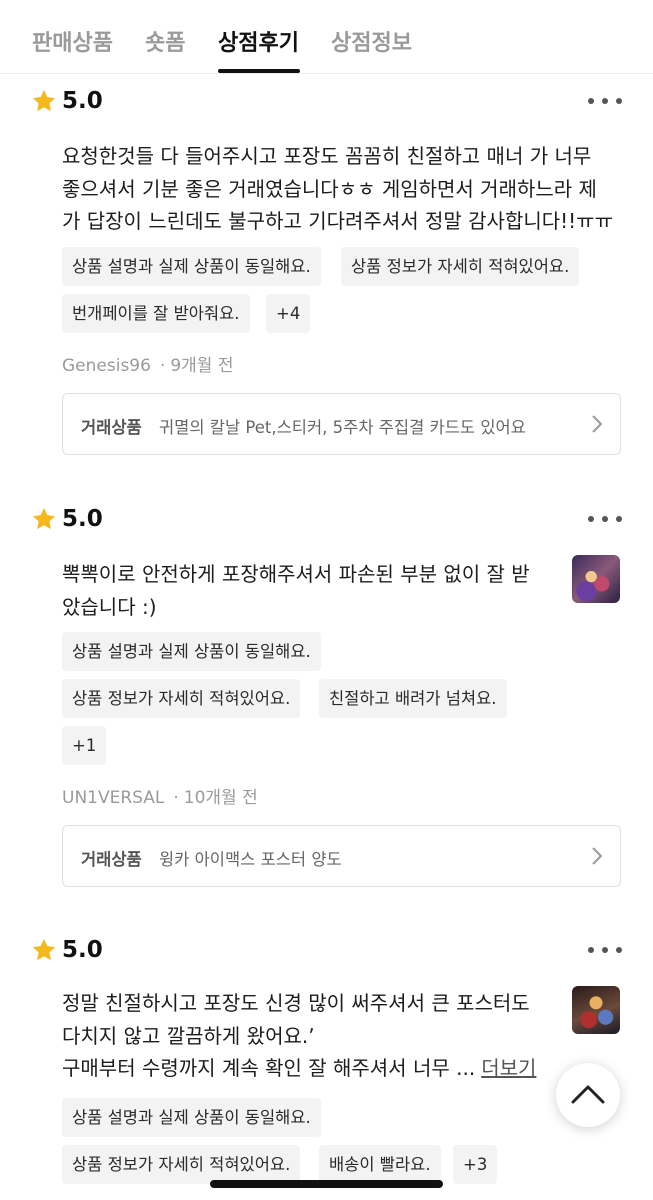 The height and width of the screenshot is (1200, 653). Describe the element at coordinates (72, 41) in the screenshot. I see `tab-products: 판매상품` at that location.